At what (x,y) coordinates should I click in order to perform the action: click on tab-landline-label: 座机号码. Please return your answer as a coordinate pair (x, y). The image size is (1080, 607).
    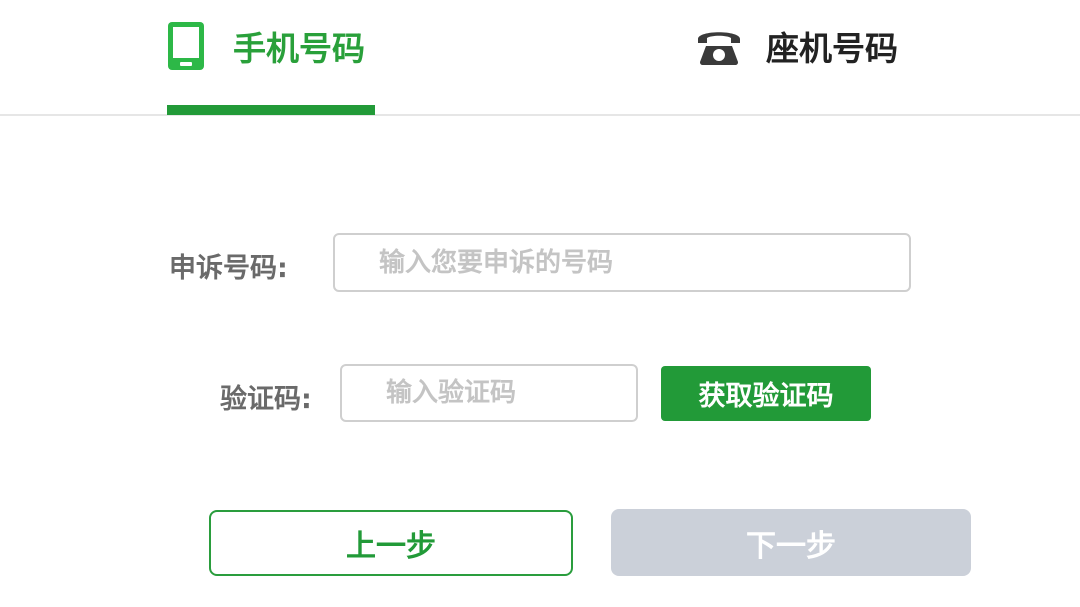
    Looking at the image, I should click on (832, 48).